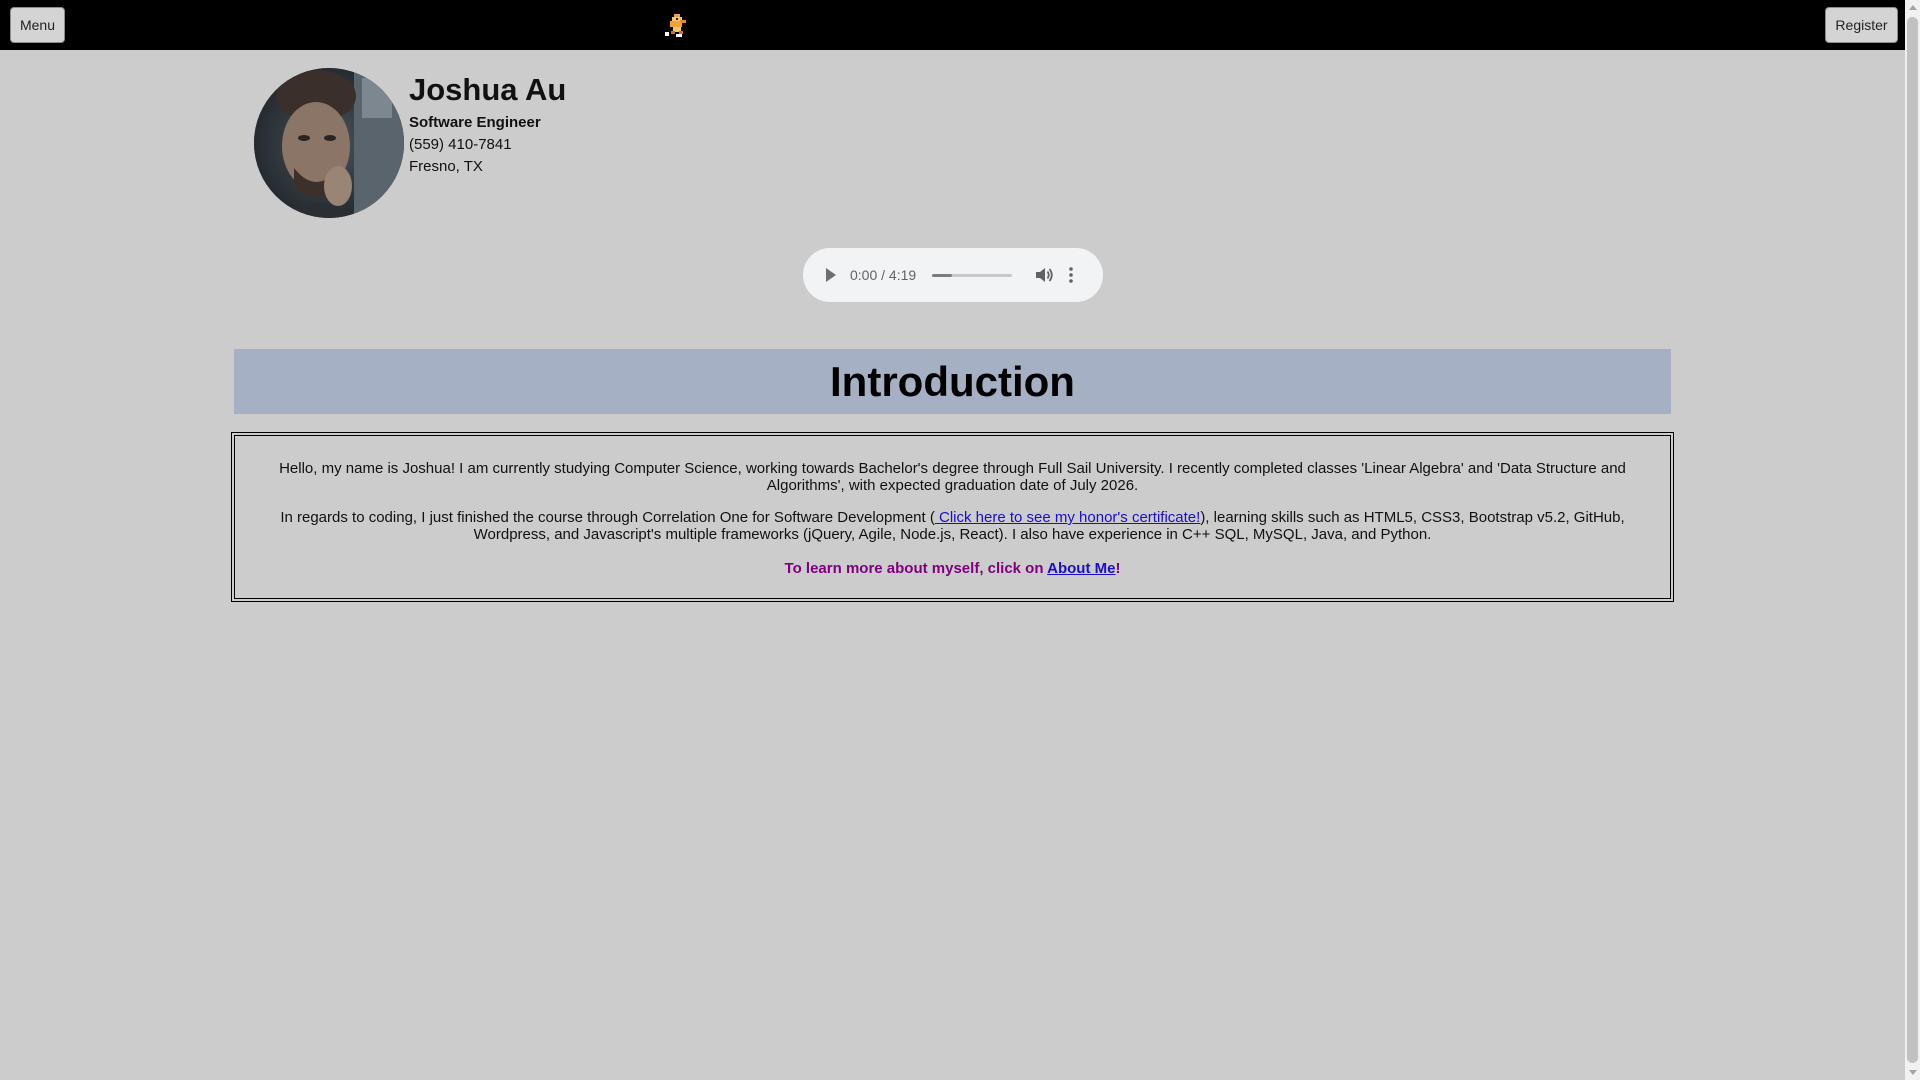  Describe the element at coordinates (677, 26) in the screenshot. I see `pixel-sprite-logo-icon` at that location.